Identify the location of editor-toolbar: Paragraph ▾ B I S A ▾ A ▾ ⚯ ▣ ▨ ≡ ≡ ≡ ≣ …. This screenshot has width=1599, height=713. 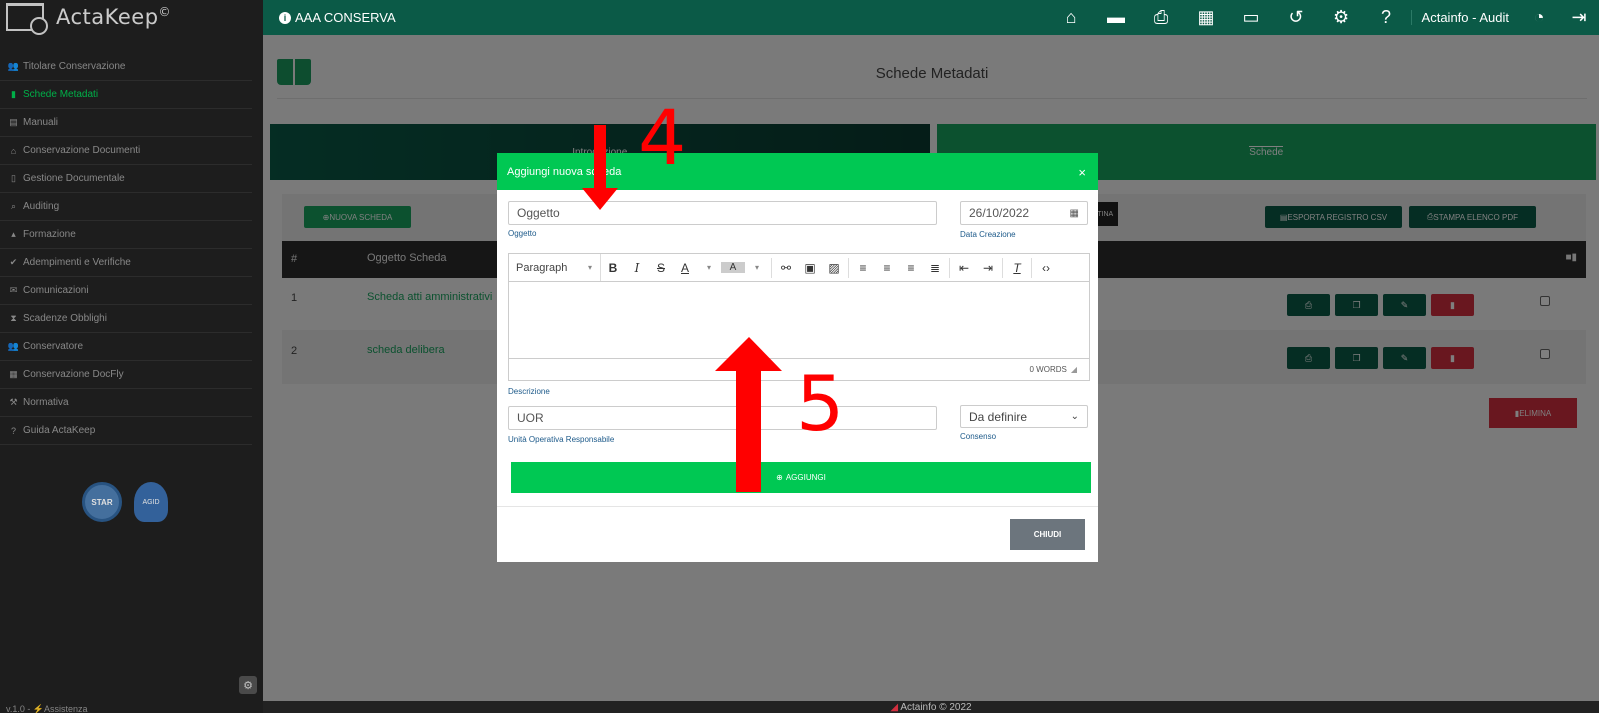
(799, 268).